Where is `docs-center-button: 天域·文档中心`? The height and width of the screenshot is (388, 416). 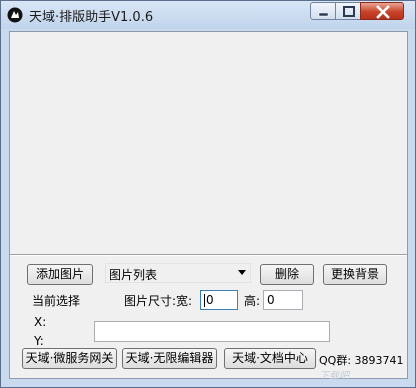
docs-center-button: 天域·文档中心 is located at coordinates (270, 358).